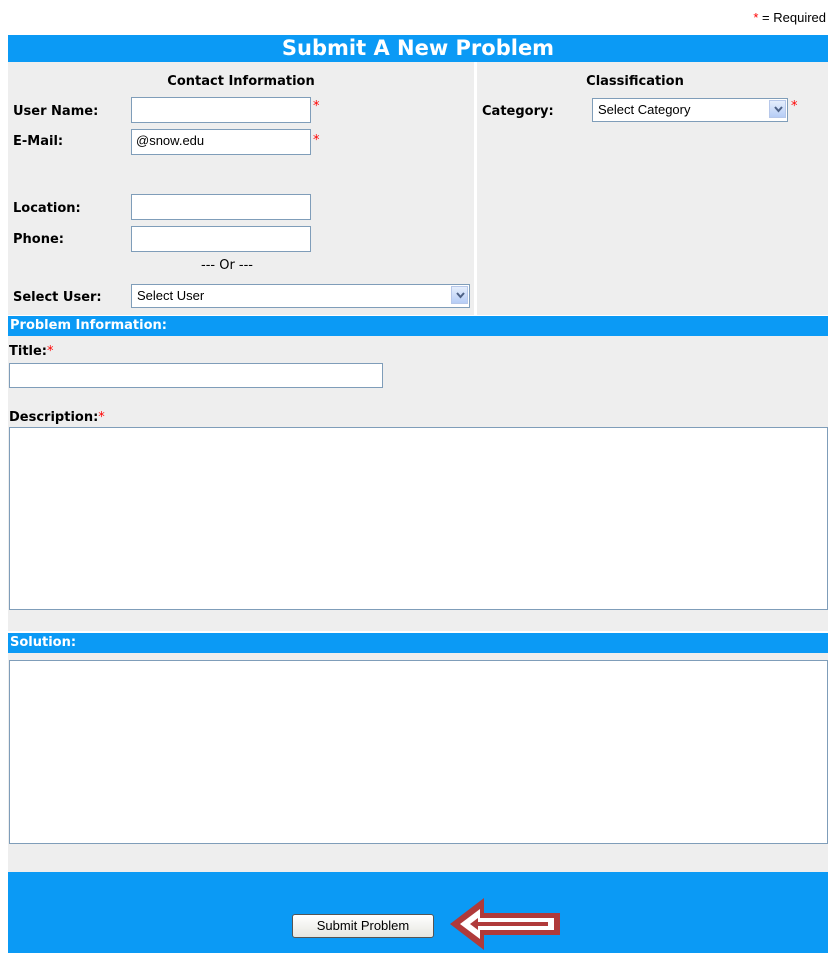 The width and height of the screenshot is (828, 953). What do you see at coordinates (418, 643) in the screenshot?
I see `solution-bar: Solution:` at bounding box center [418, 643].